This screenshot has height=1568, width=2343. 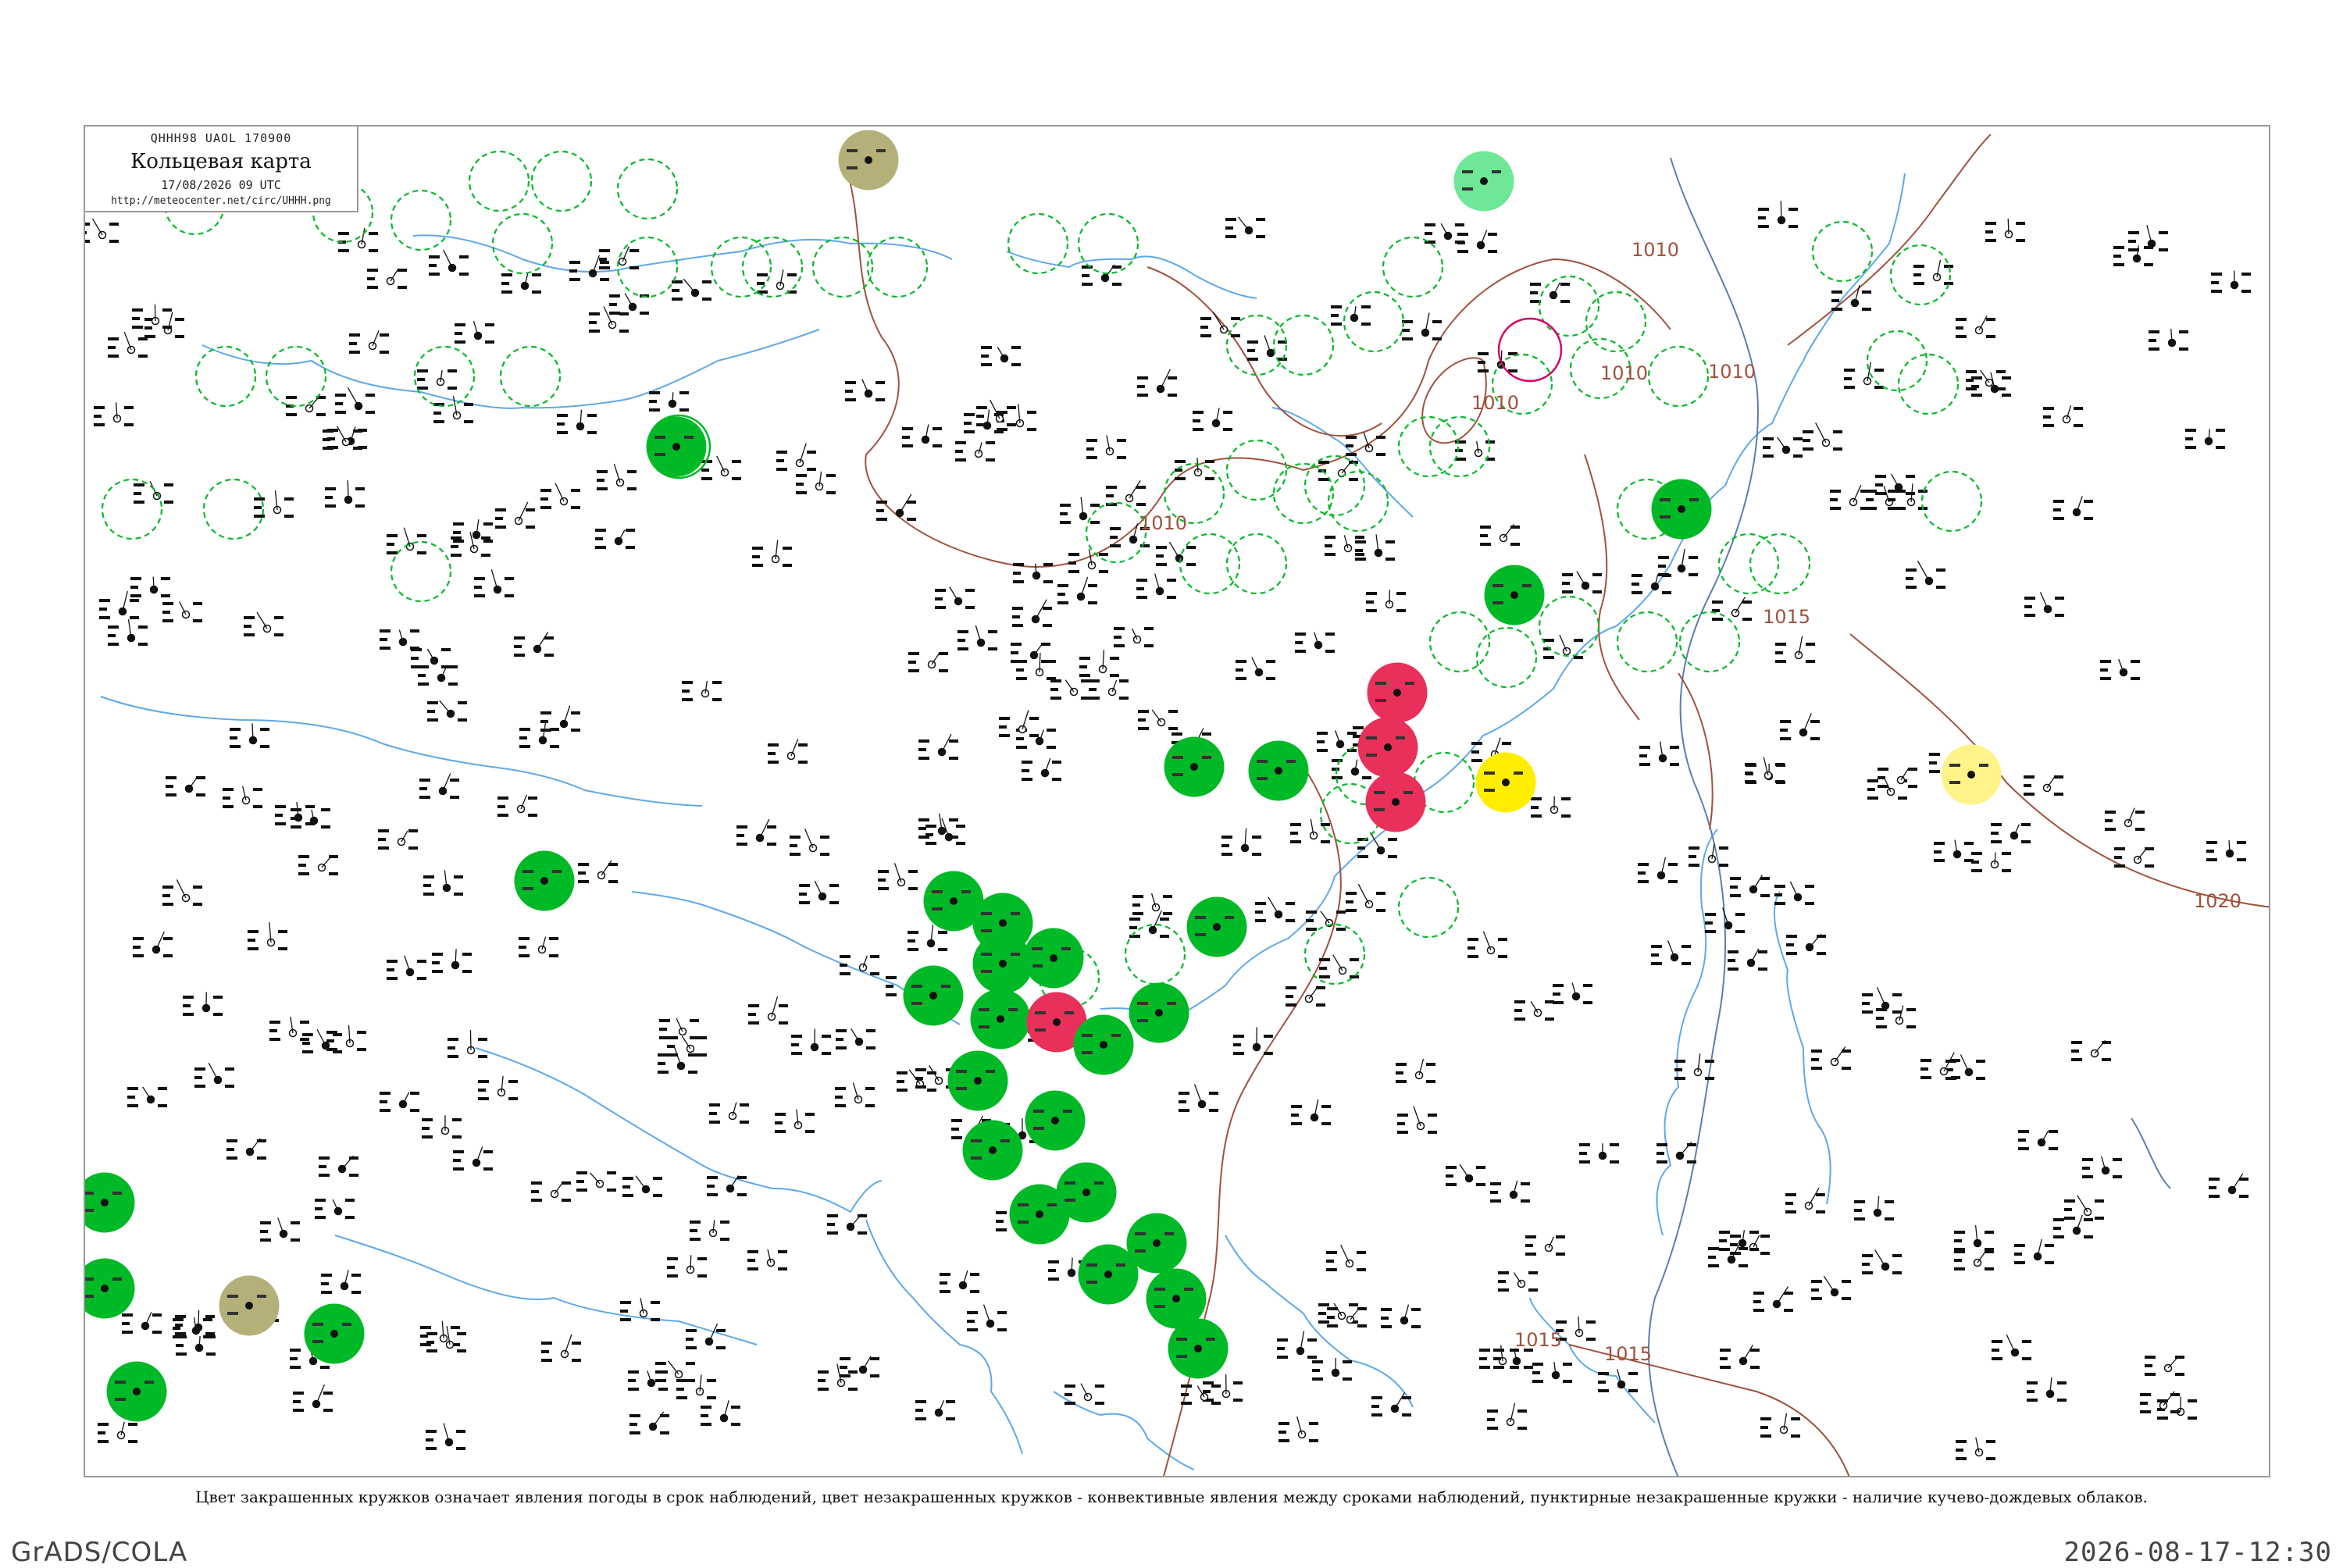 I want to click on map-url: http://meteocenter.net/circ/UHHH.png, so click(x=221, y=201).